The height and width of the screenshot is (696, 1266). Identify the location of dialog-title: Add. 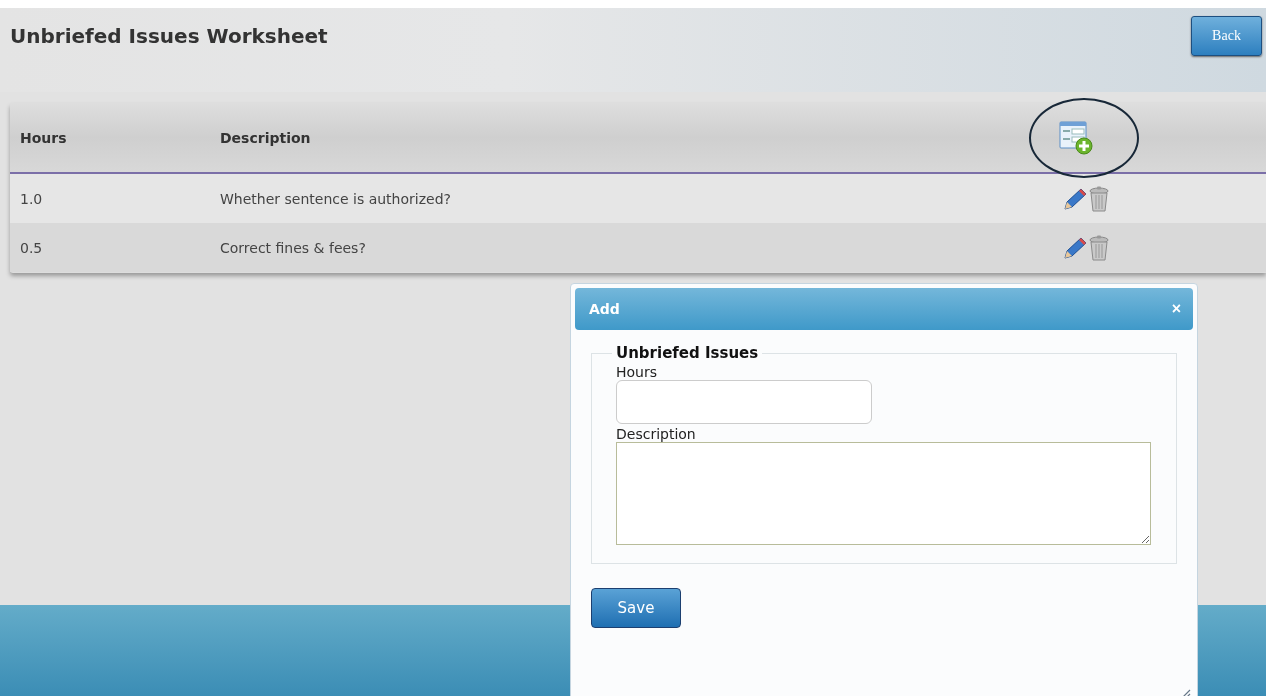
(604, 309).